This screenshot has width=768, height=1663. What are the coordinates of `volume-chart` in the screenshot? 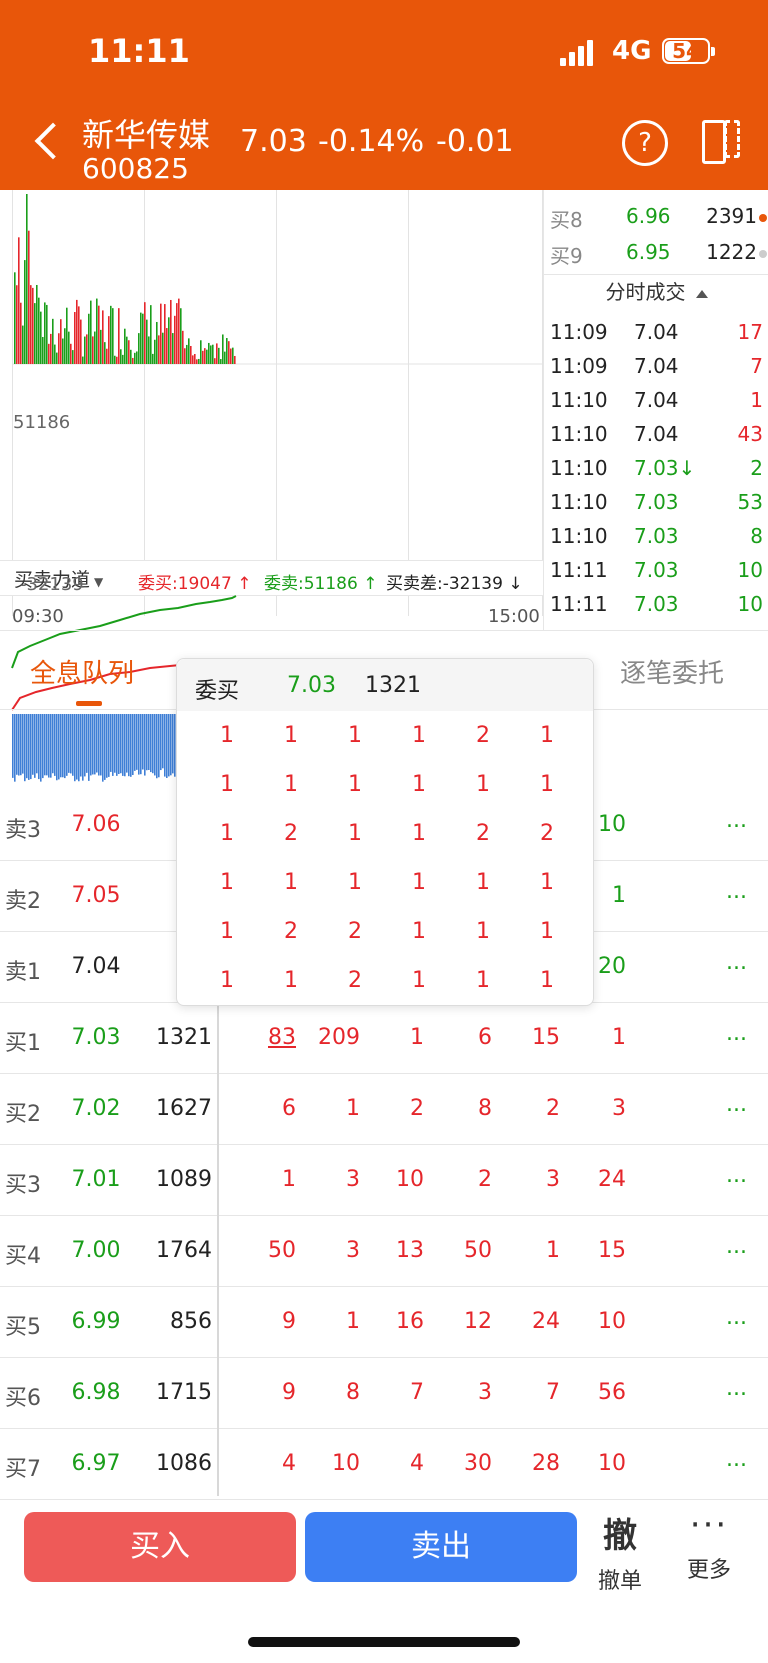 It's located at (277, 279).